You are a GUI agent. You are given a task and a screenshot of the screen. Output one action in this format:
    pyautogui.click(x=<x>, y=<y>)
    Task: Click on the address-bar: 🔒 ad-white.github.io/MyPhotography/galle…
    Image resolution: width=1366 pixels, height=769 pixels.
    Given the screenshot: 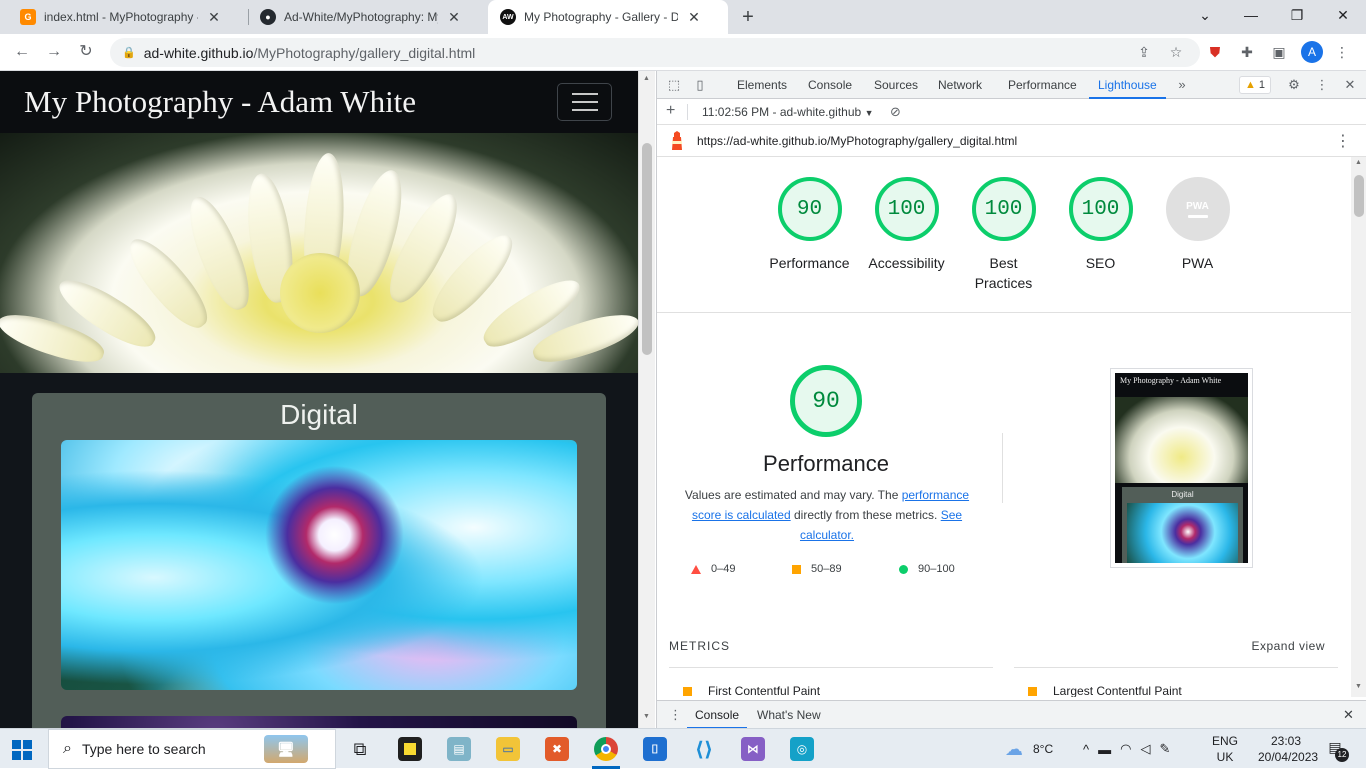 What is the action you would take?
    pyautogui.click(x=655, y=52)
    